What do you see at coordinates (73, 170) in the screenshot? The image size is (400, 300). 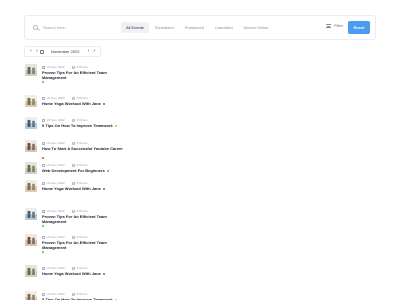 I see `event-title-text: Web Development For Beginners` at bounding box center [73, 170].